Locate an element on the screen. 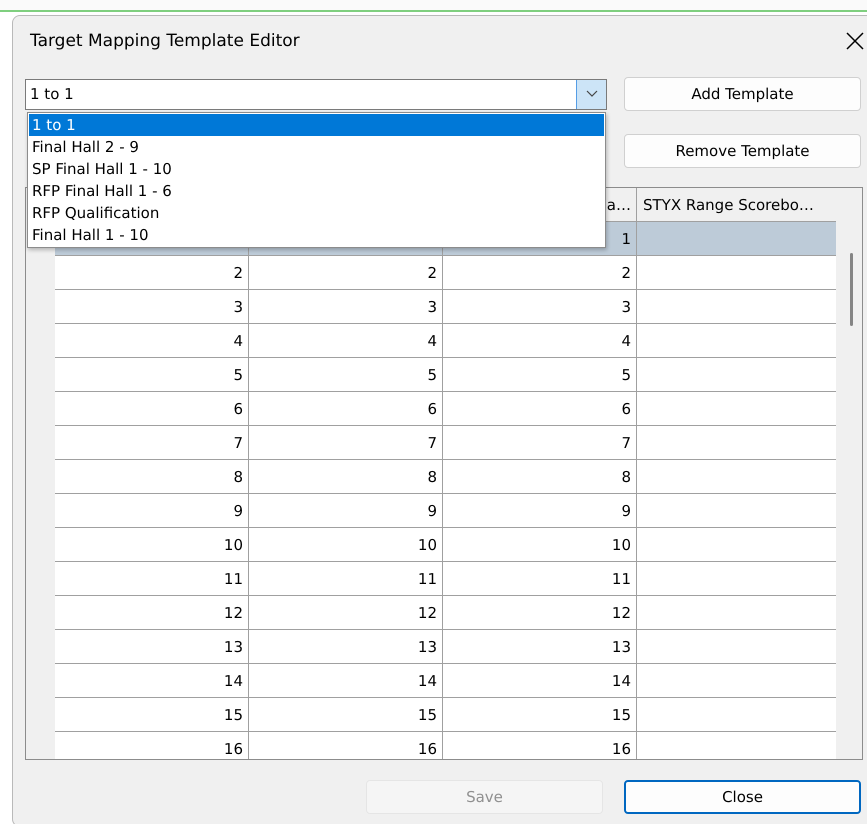 This screenshot has height=824, width=867. scrollbar-thumb is located at coordinates (851, 289).